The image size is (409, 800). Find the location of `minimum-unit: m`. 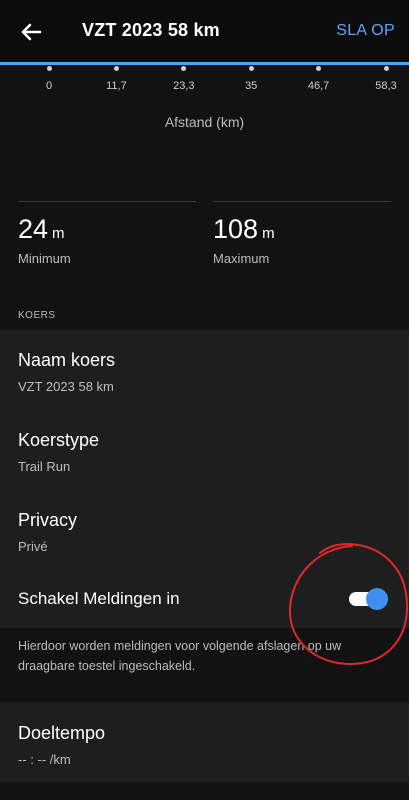

minimum-unit: m is located at coordinates (58, 233).